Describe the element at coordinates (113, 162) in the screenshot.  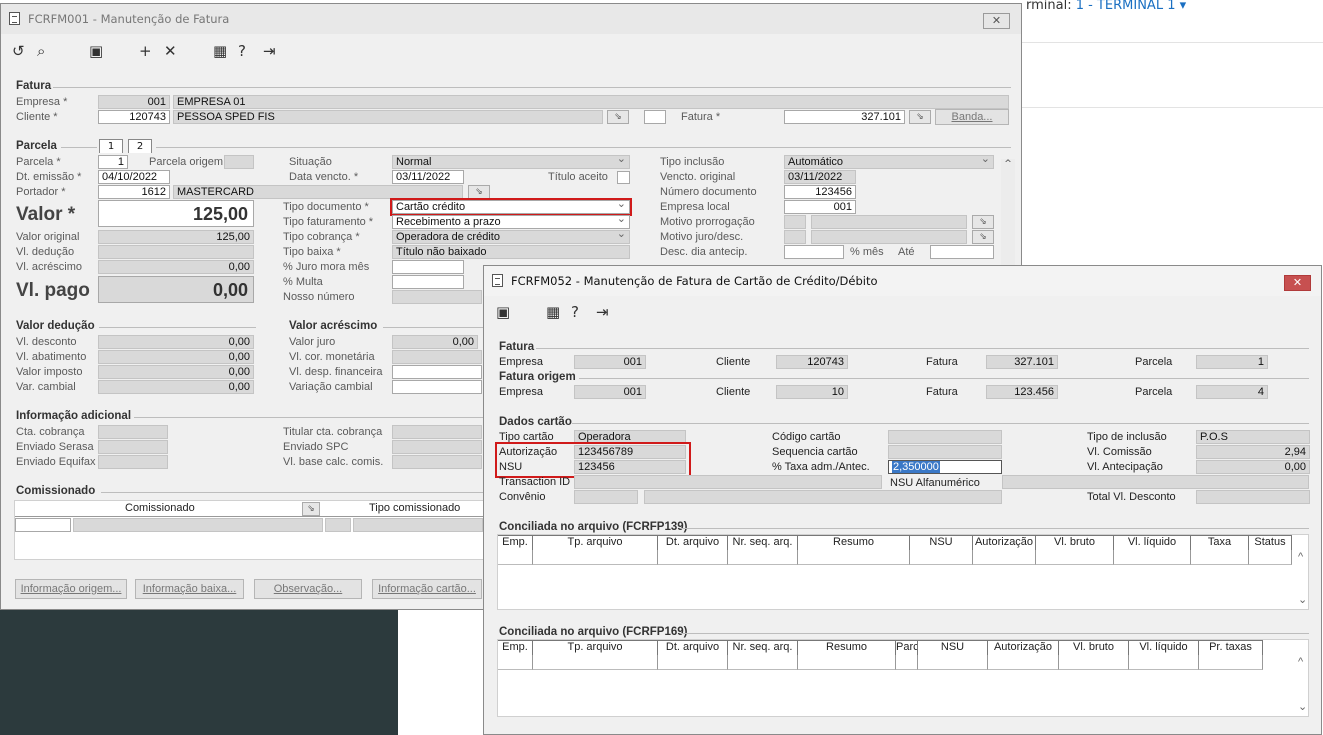
I see `parcela-field: 1` at that location.